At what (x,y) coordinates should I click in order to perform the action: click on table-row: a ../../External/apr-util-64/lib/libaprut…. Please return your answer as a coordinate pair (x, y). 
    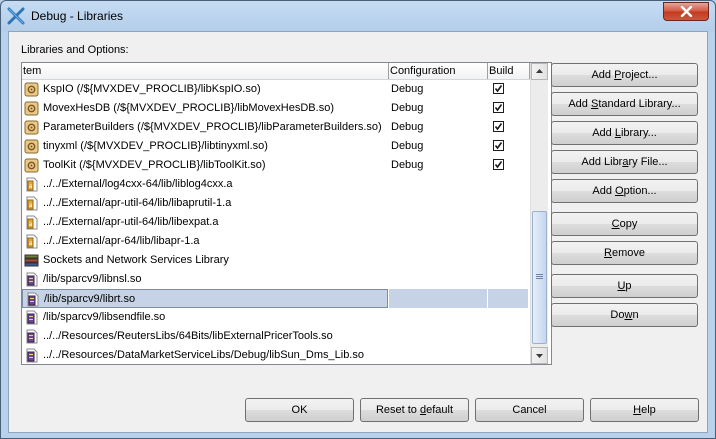
    Looking at the image, I should click on (276, 203).